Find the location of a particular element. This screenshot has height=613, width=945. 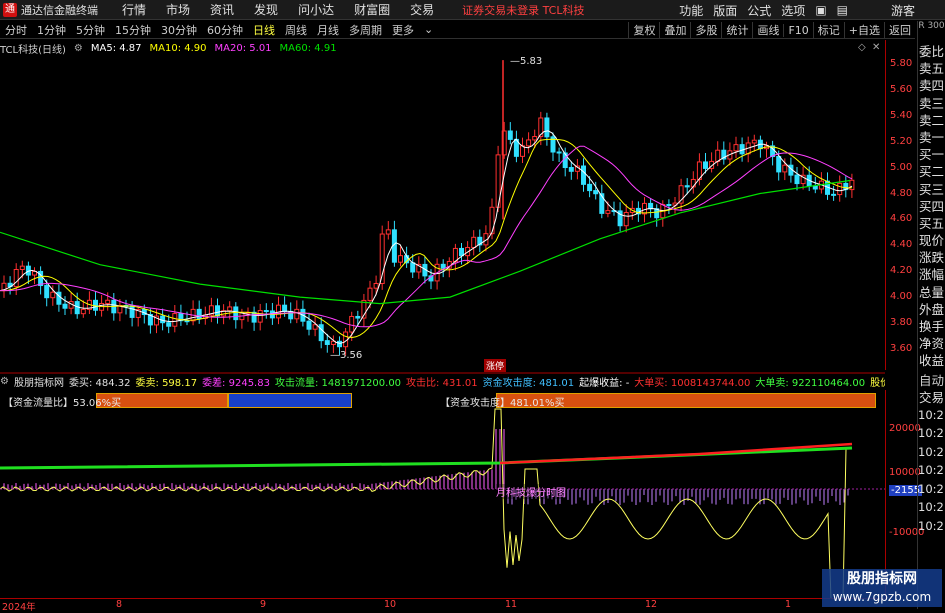

side-buy4: 买四 is located at coordinates (931, 206).